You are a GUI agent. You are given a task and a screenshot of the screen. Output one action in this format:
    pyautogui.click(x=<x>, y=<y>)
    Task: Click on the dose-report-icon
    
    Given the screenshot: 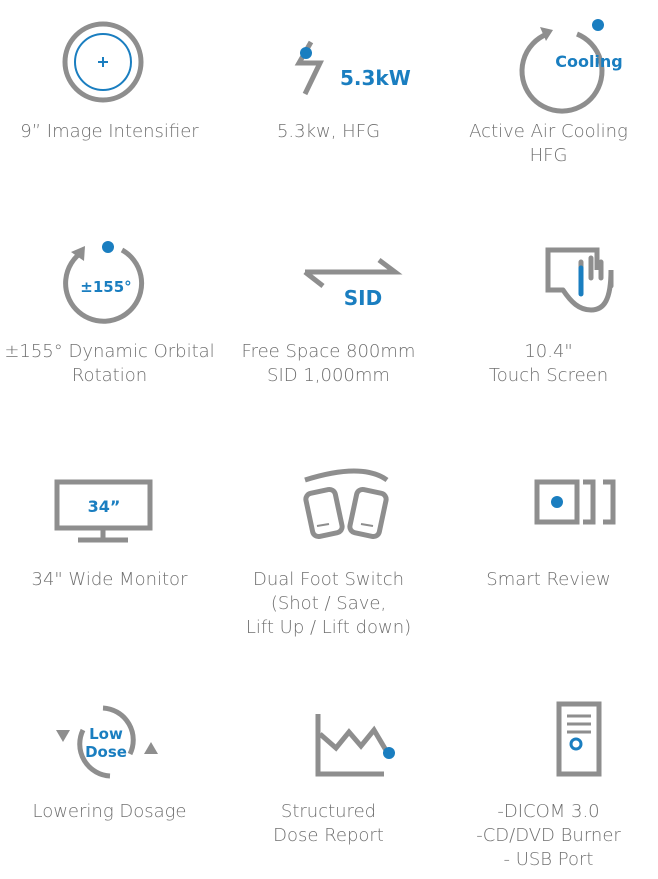 What is the action you would take?
    pyautogui.click(x=355, y=745)
    